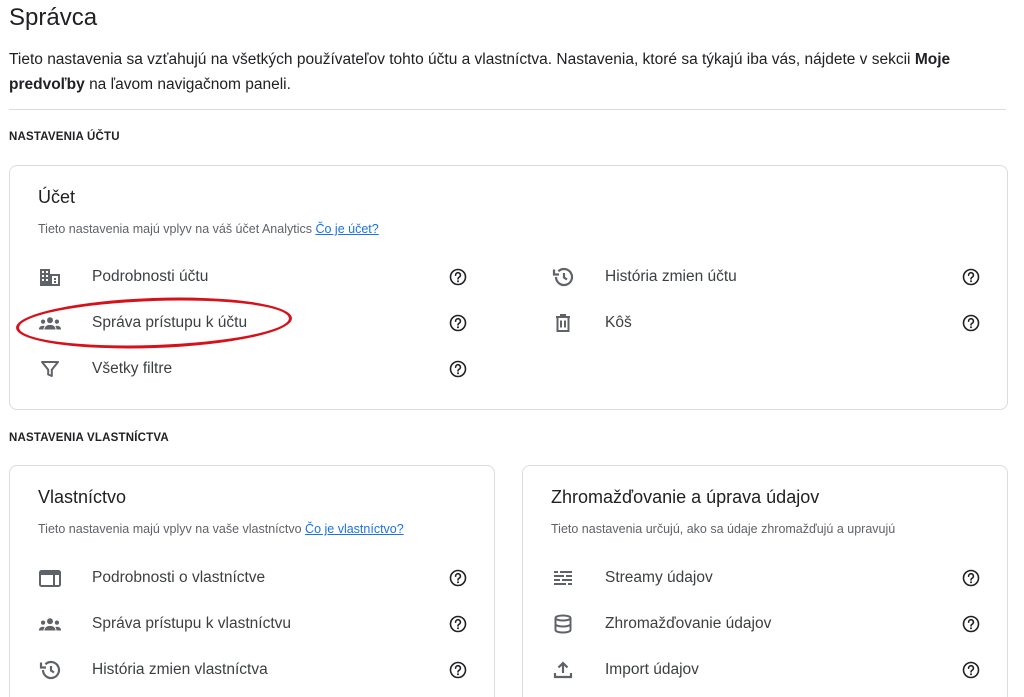  I want to click on upload-icon, so click(563, 670).